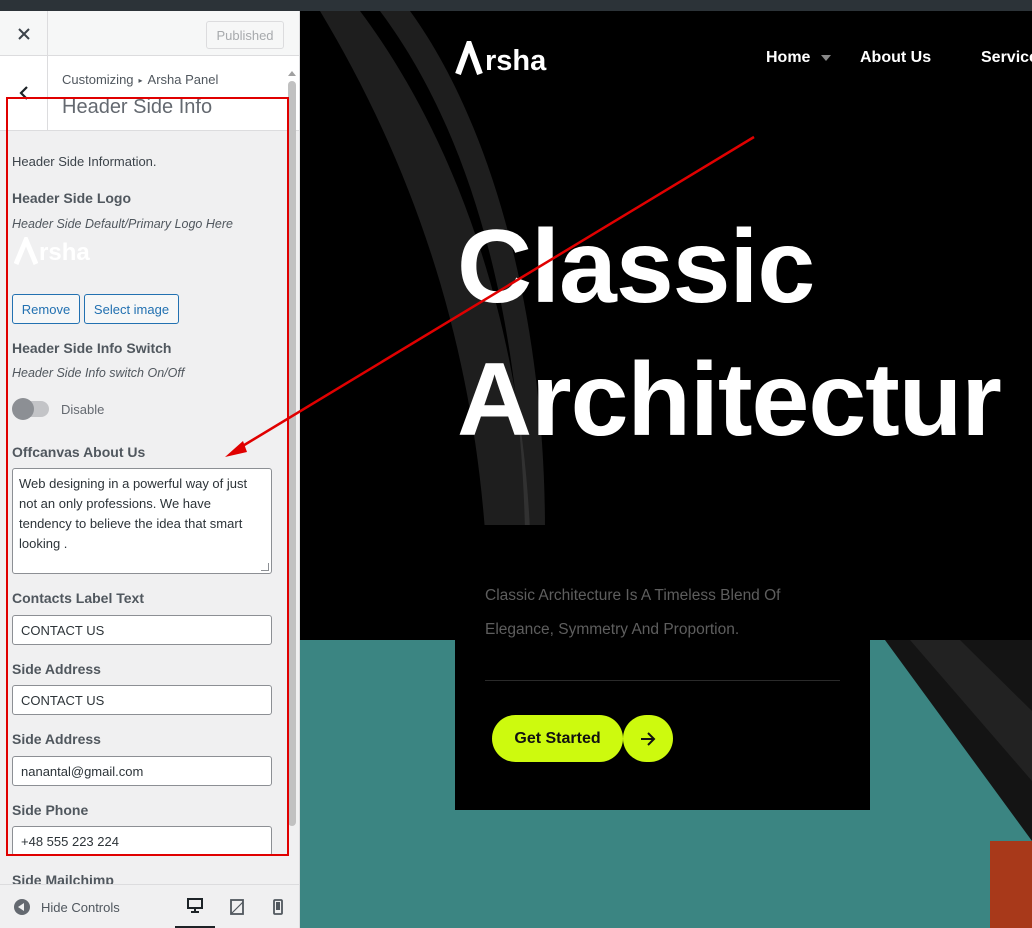 The height and width of the screenshot is (928, 1032). What do you see at coordinates (23, 409) in the screenshot?
I see `toggle-knob` at bounding box center [23, 409].